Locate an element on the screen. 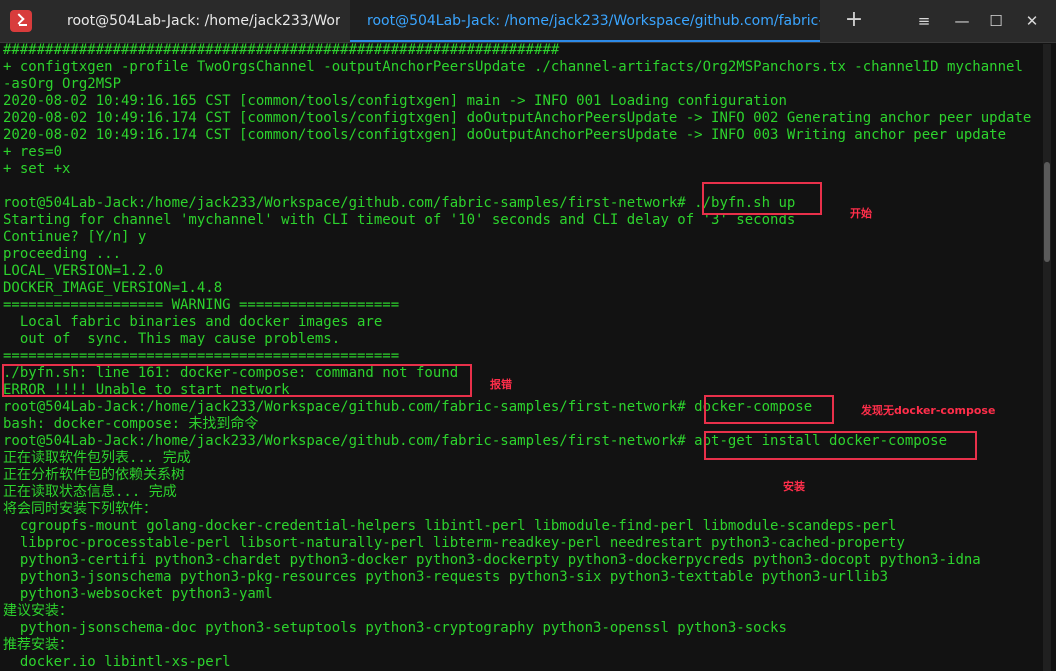 The height and width of the screenshot is (671, 1056). terminal-line: python3-websocket python3-yaml is located at coordinates (138, 594).